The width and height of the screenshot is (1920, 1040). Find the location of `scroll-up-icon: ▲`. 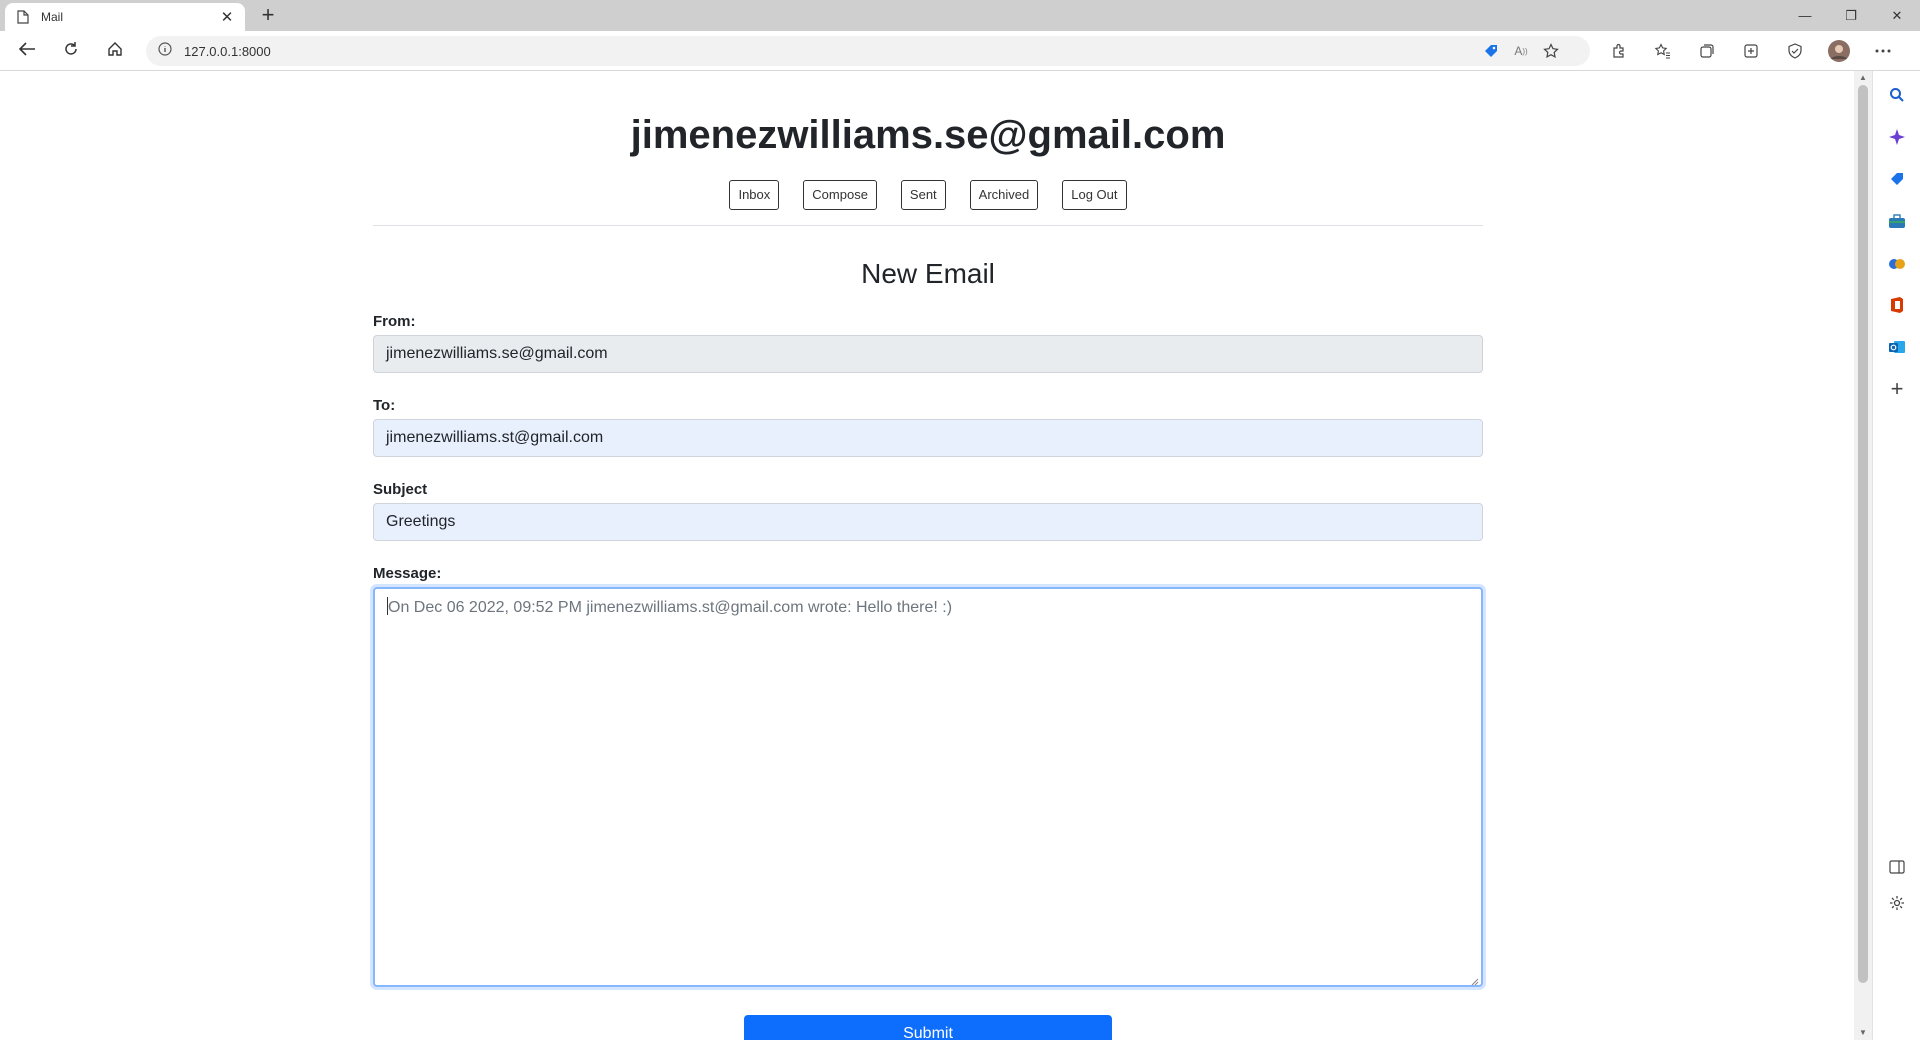

scroll-up-icon: ▲ is located at coordinates (1863, 78).